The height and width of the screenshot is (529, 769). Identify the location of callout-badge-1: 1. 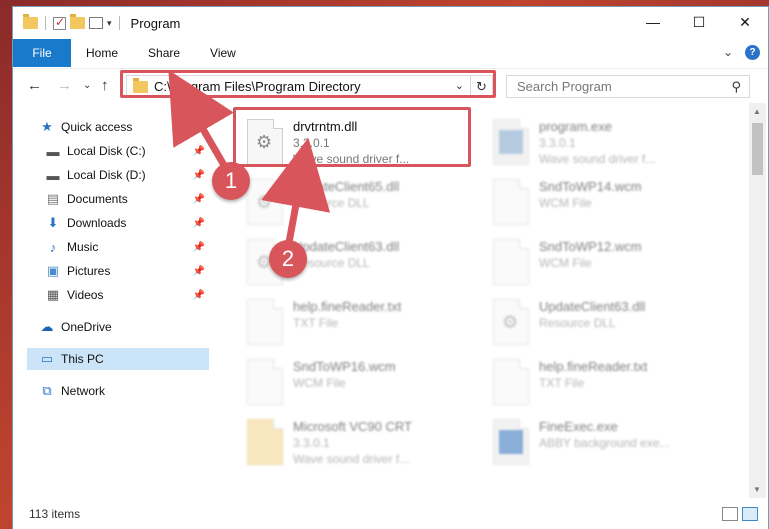
(231, 181).